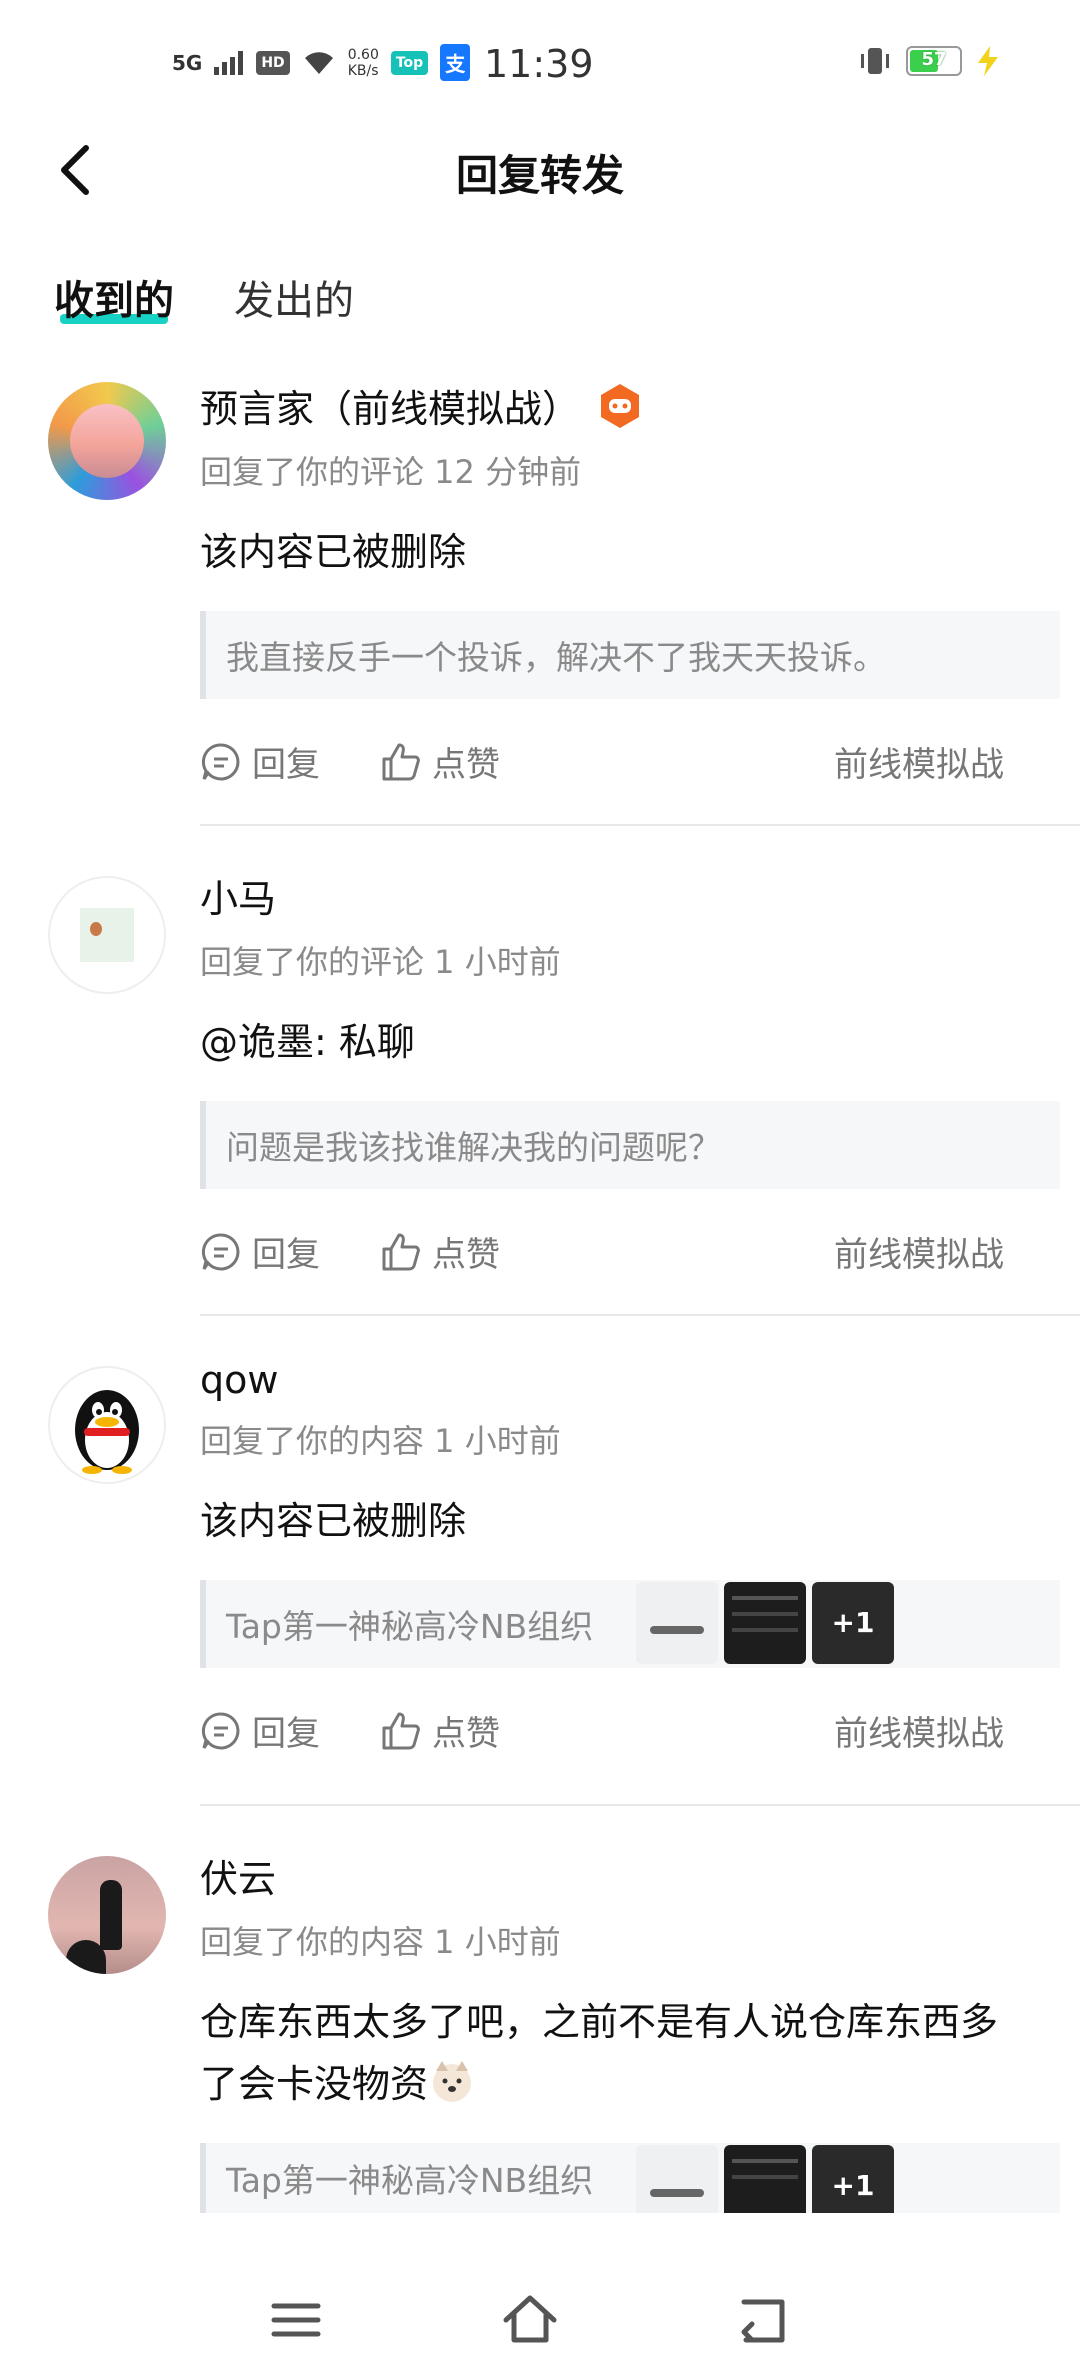 The width and height of the screenshot is (1080, 2376). I want to click on speed-value: 0.60, so click(363, 54).